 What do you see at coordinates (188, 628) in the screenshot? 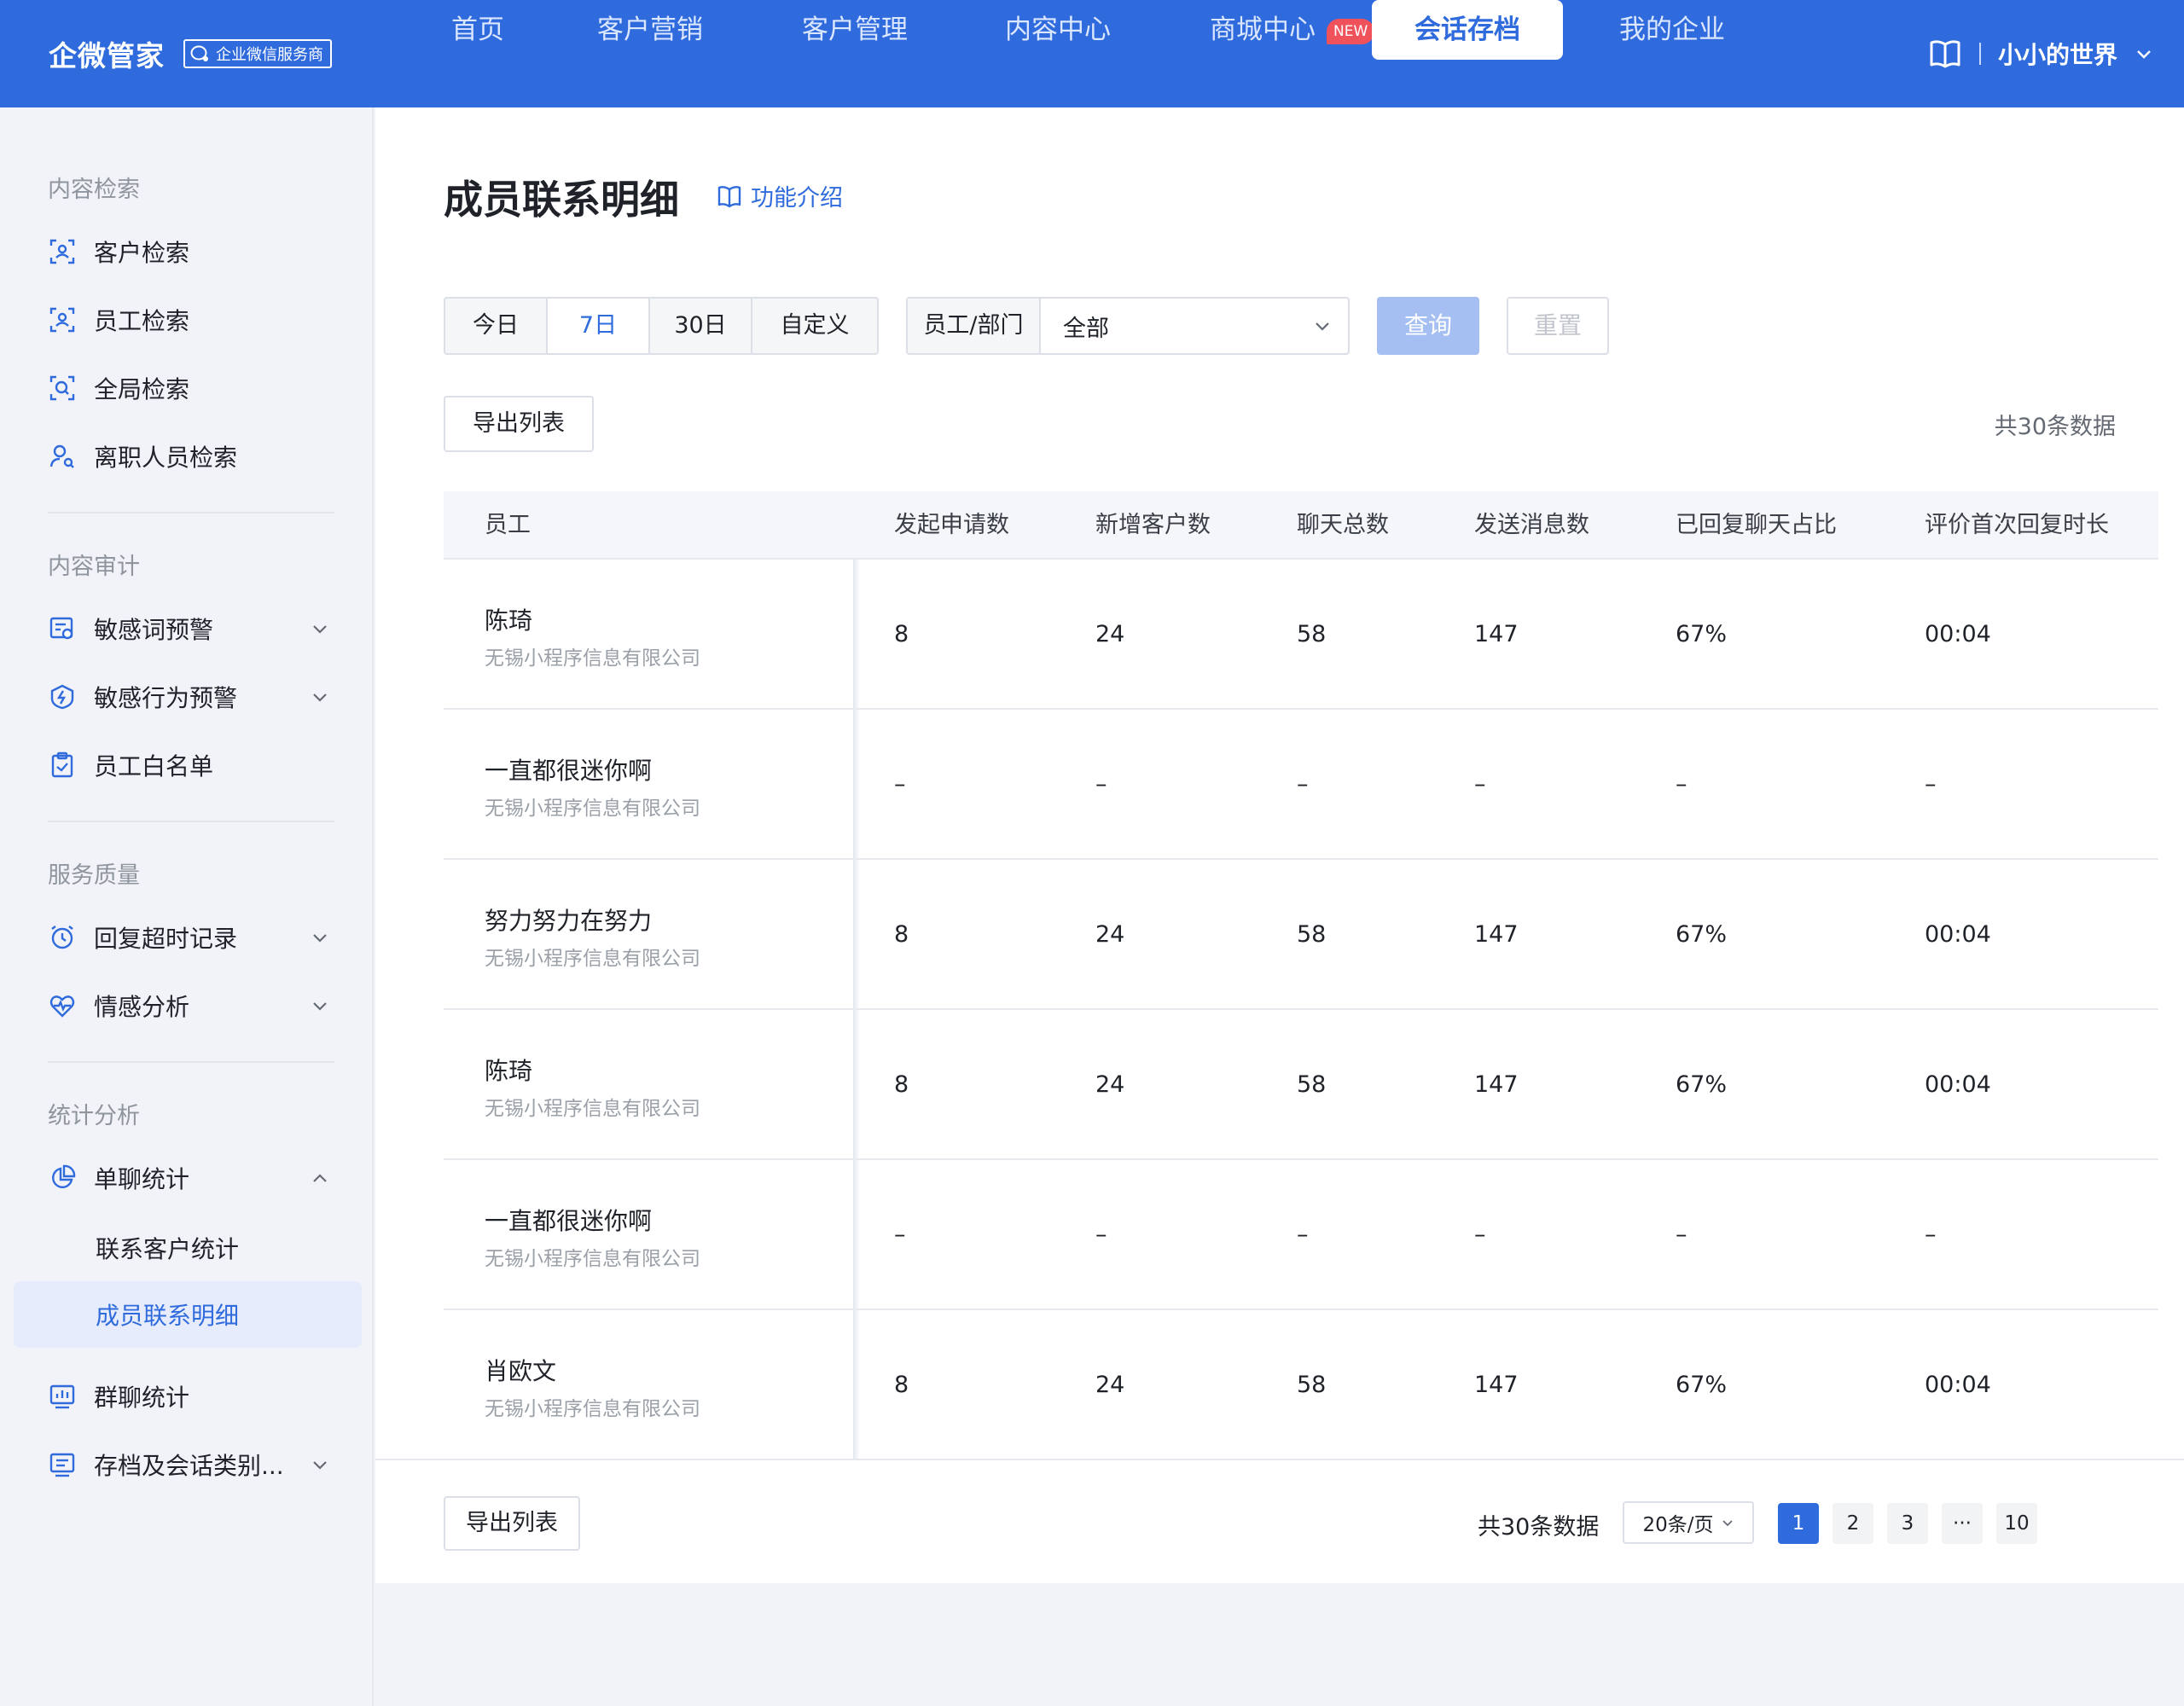
I see `sidebar-item-sensitive-word: 敏感词预警` at bounding box center [188, 628].